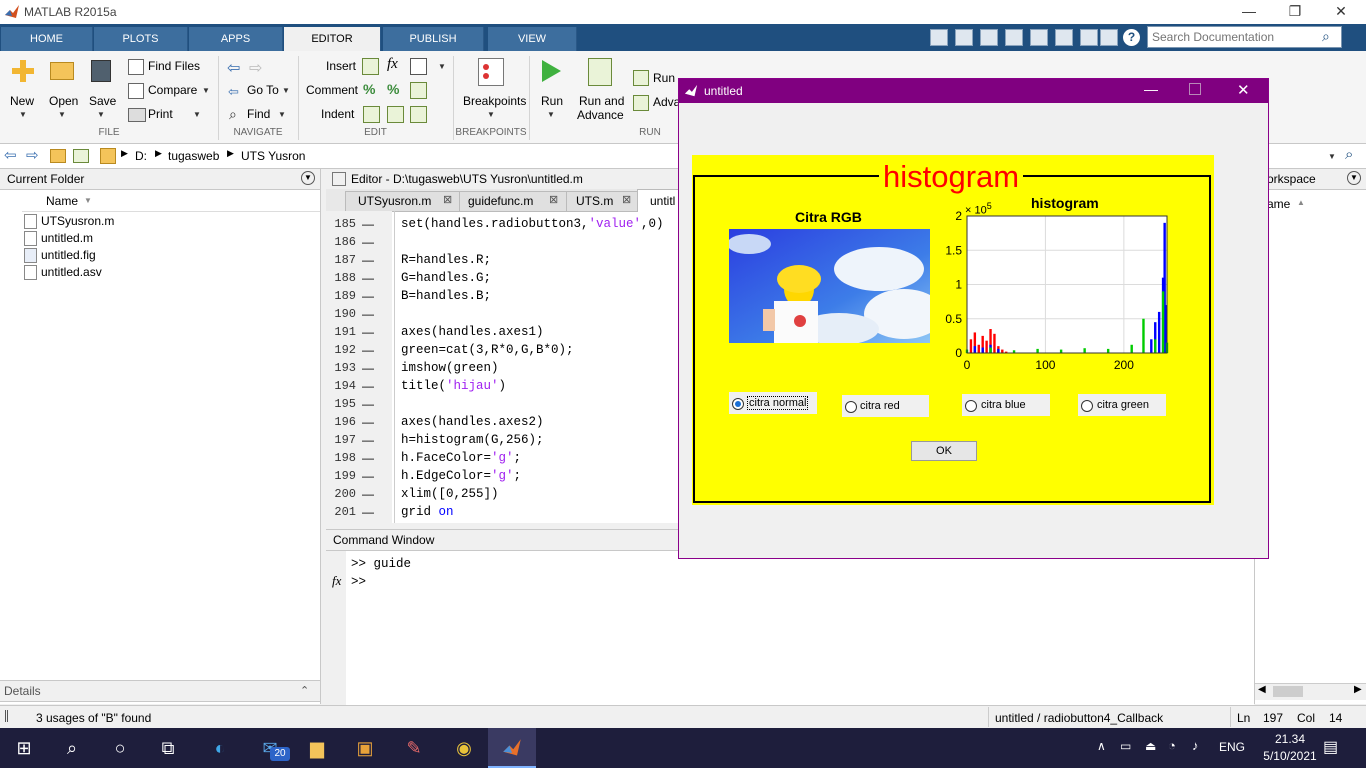  What do you see at coordinates (502, 442) in the screenshot?
I see `code-line: 197 — h=histogram(G,256);` at bounding box center [502, 442].